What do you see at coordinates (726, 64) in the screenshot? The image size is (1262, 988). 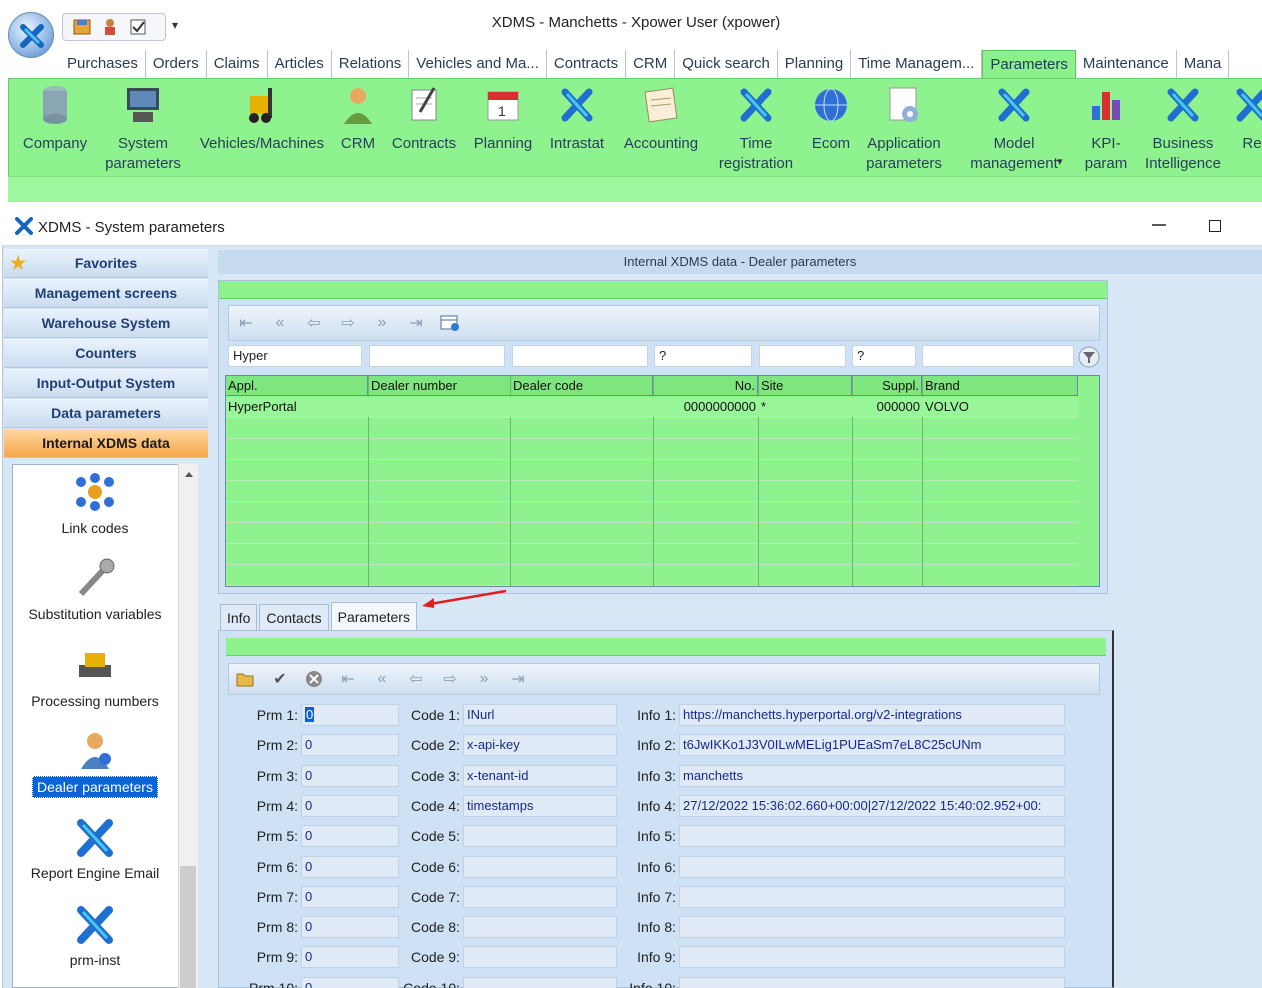 I see `ribbon-tab-8: Quick search` at bounding box center [726, 64].